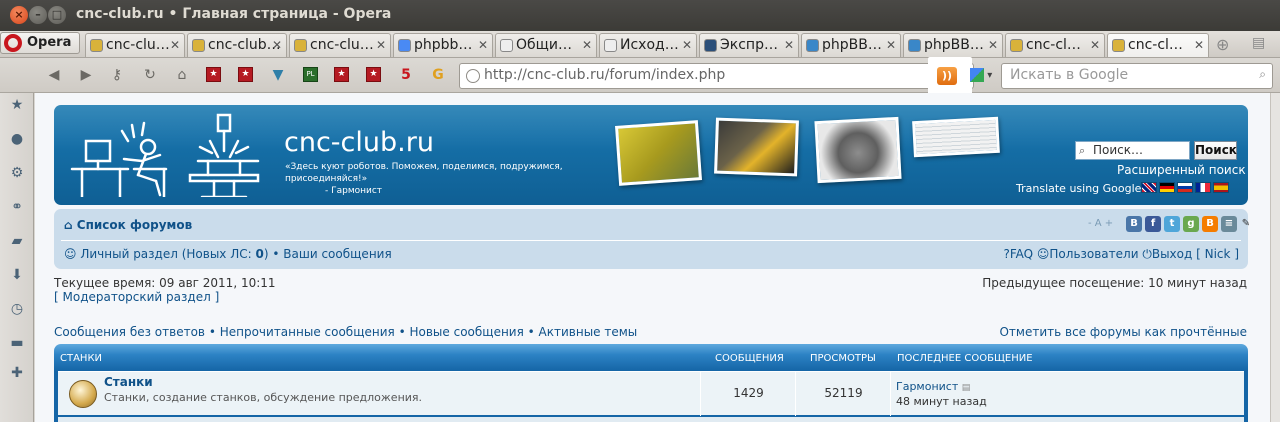  Describe the element at coordinates (128, 382) in the screenshot. I see `forum-title-link: Станки` at that location.